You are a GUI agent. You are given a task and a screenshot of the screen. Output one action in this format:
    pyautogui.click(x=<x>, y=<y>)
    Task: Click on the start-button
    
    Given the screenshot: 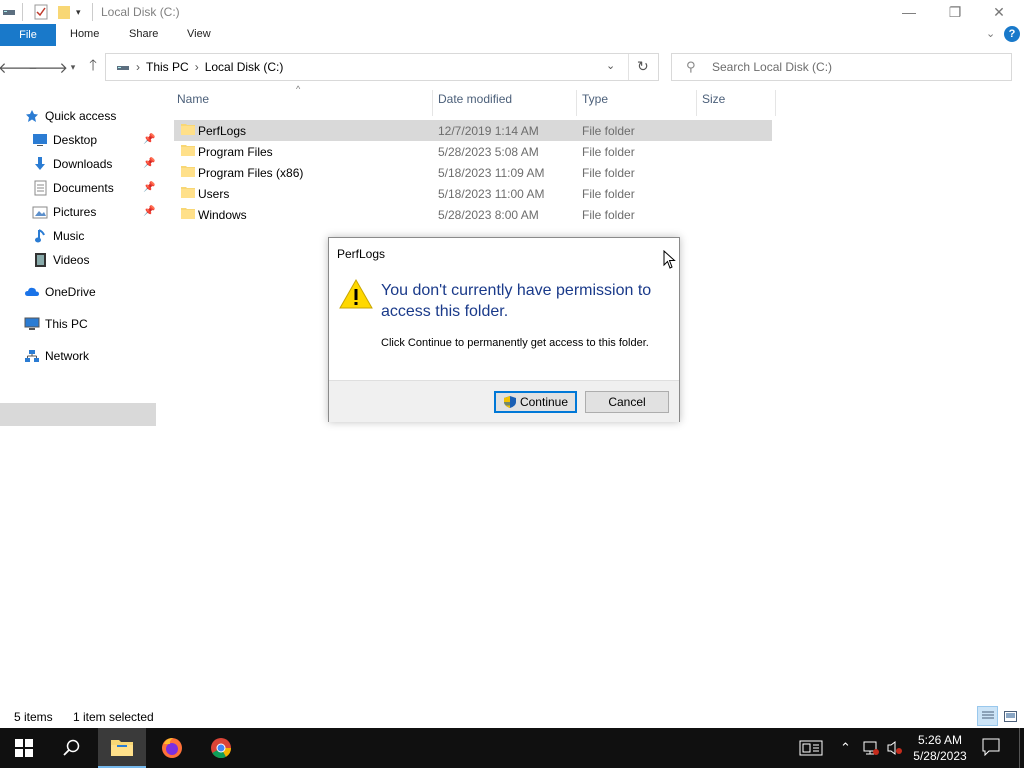 What is the action you would take?
    pyautogui.click(x=24, y=748)
    